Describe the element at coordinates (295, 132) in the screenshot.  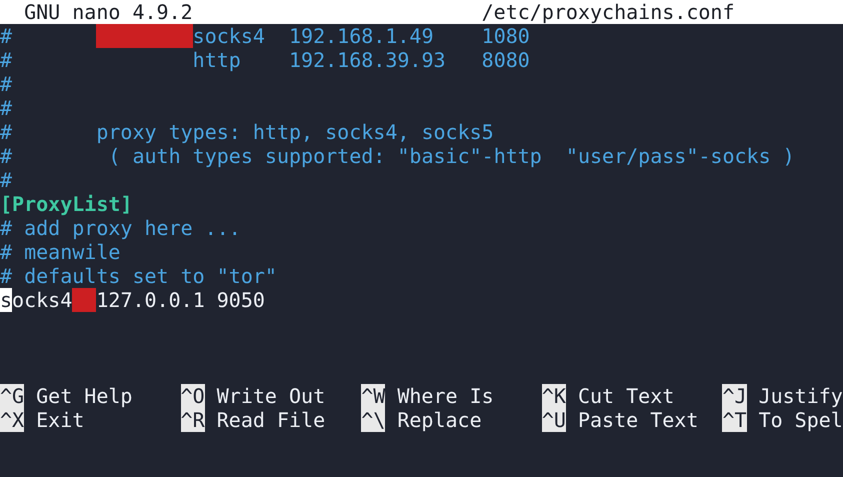
I see `comment-text: proxy types: http, socks4, socks5` at that location.